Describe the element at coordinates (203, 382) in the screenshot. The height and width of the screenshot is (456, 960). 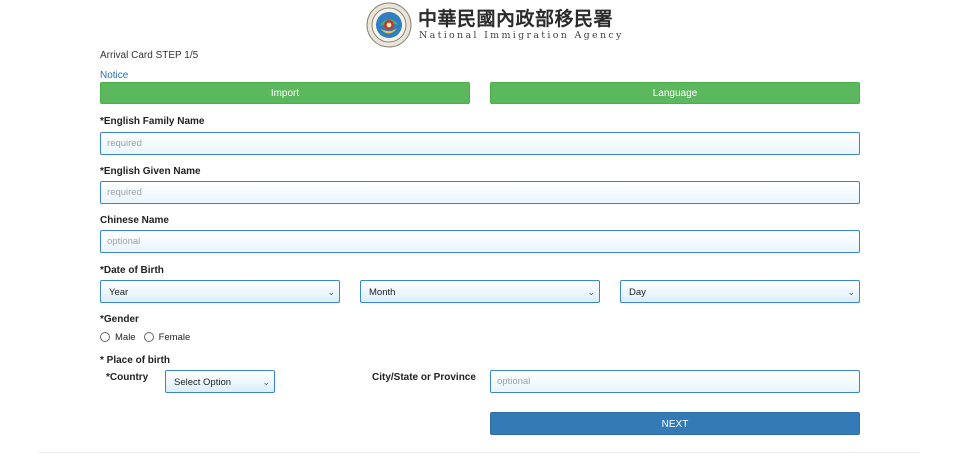
I see `country-value: Select Option` at that location.